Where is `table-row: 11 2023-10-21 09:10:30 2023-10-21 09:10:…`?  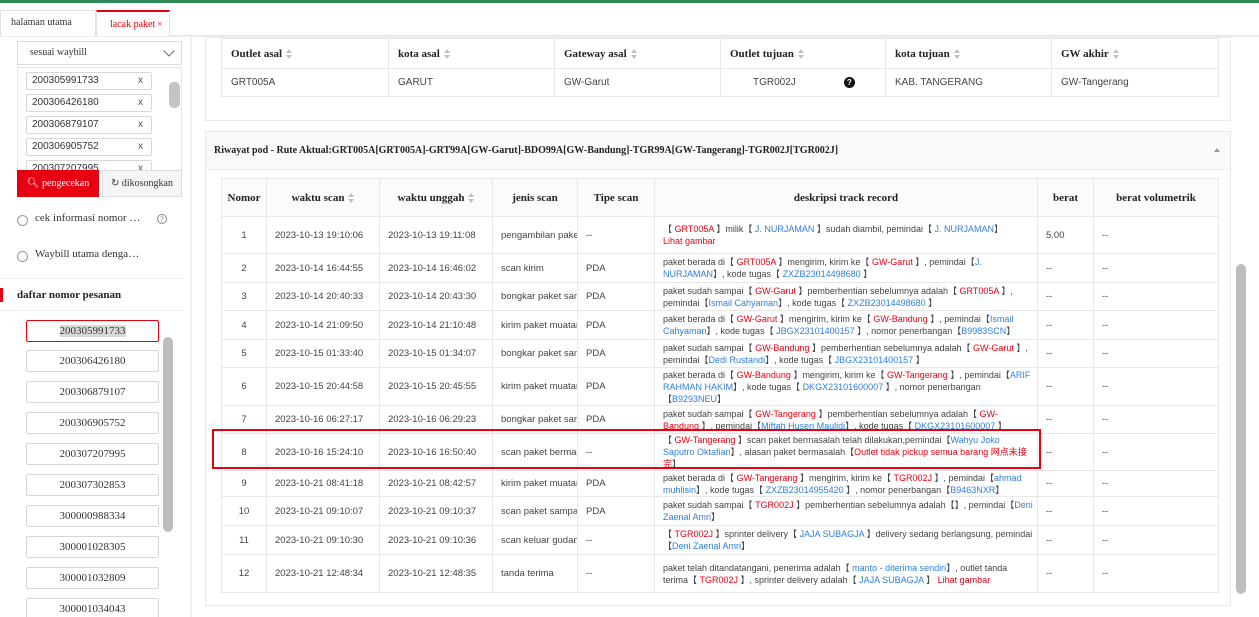 table-row: 11 2023-10-21 09:10:30 2023-10-21 09:10:… is located at coordinates (720, 540).